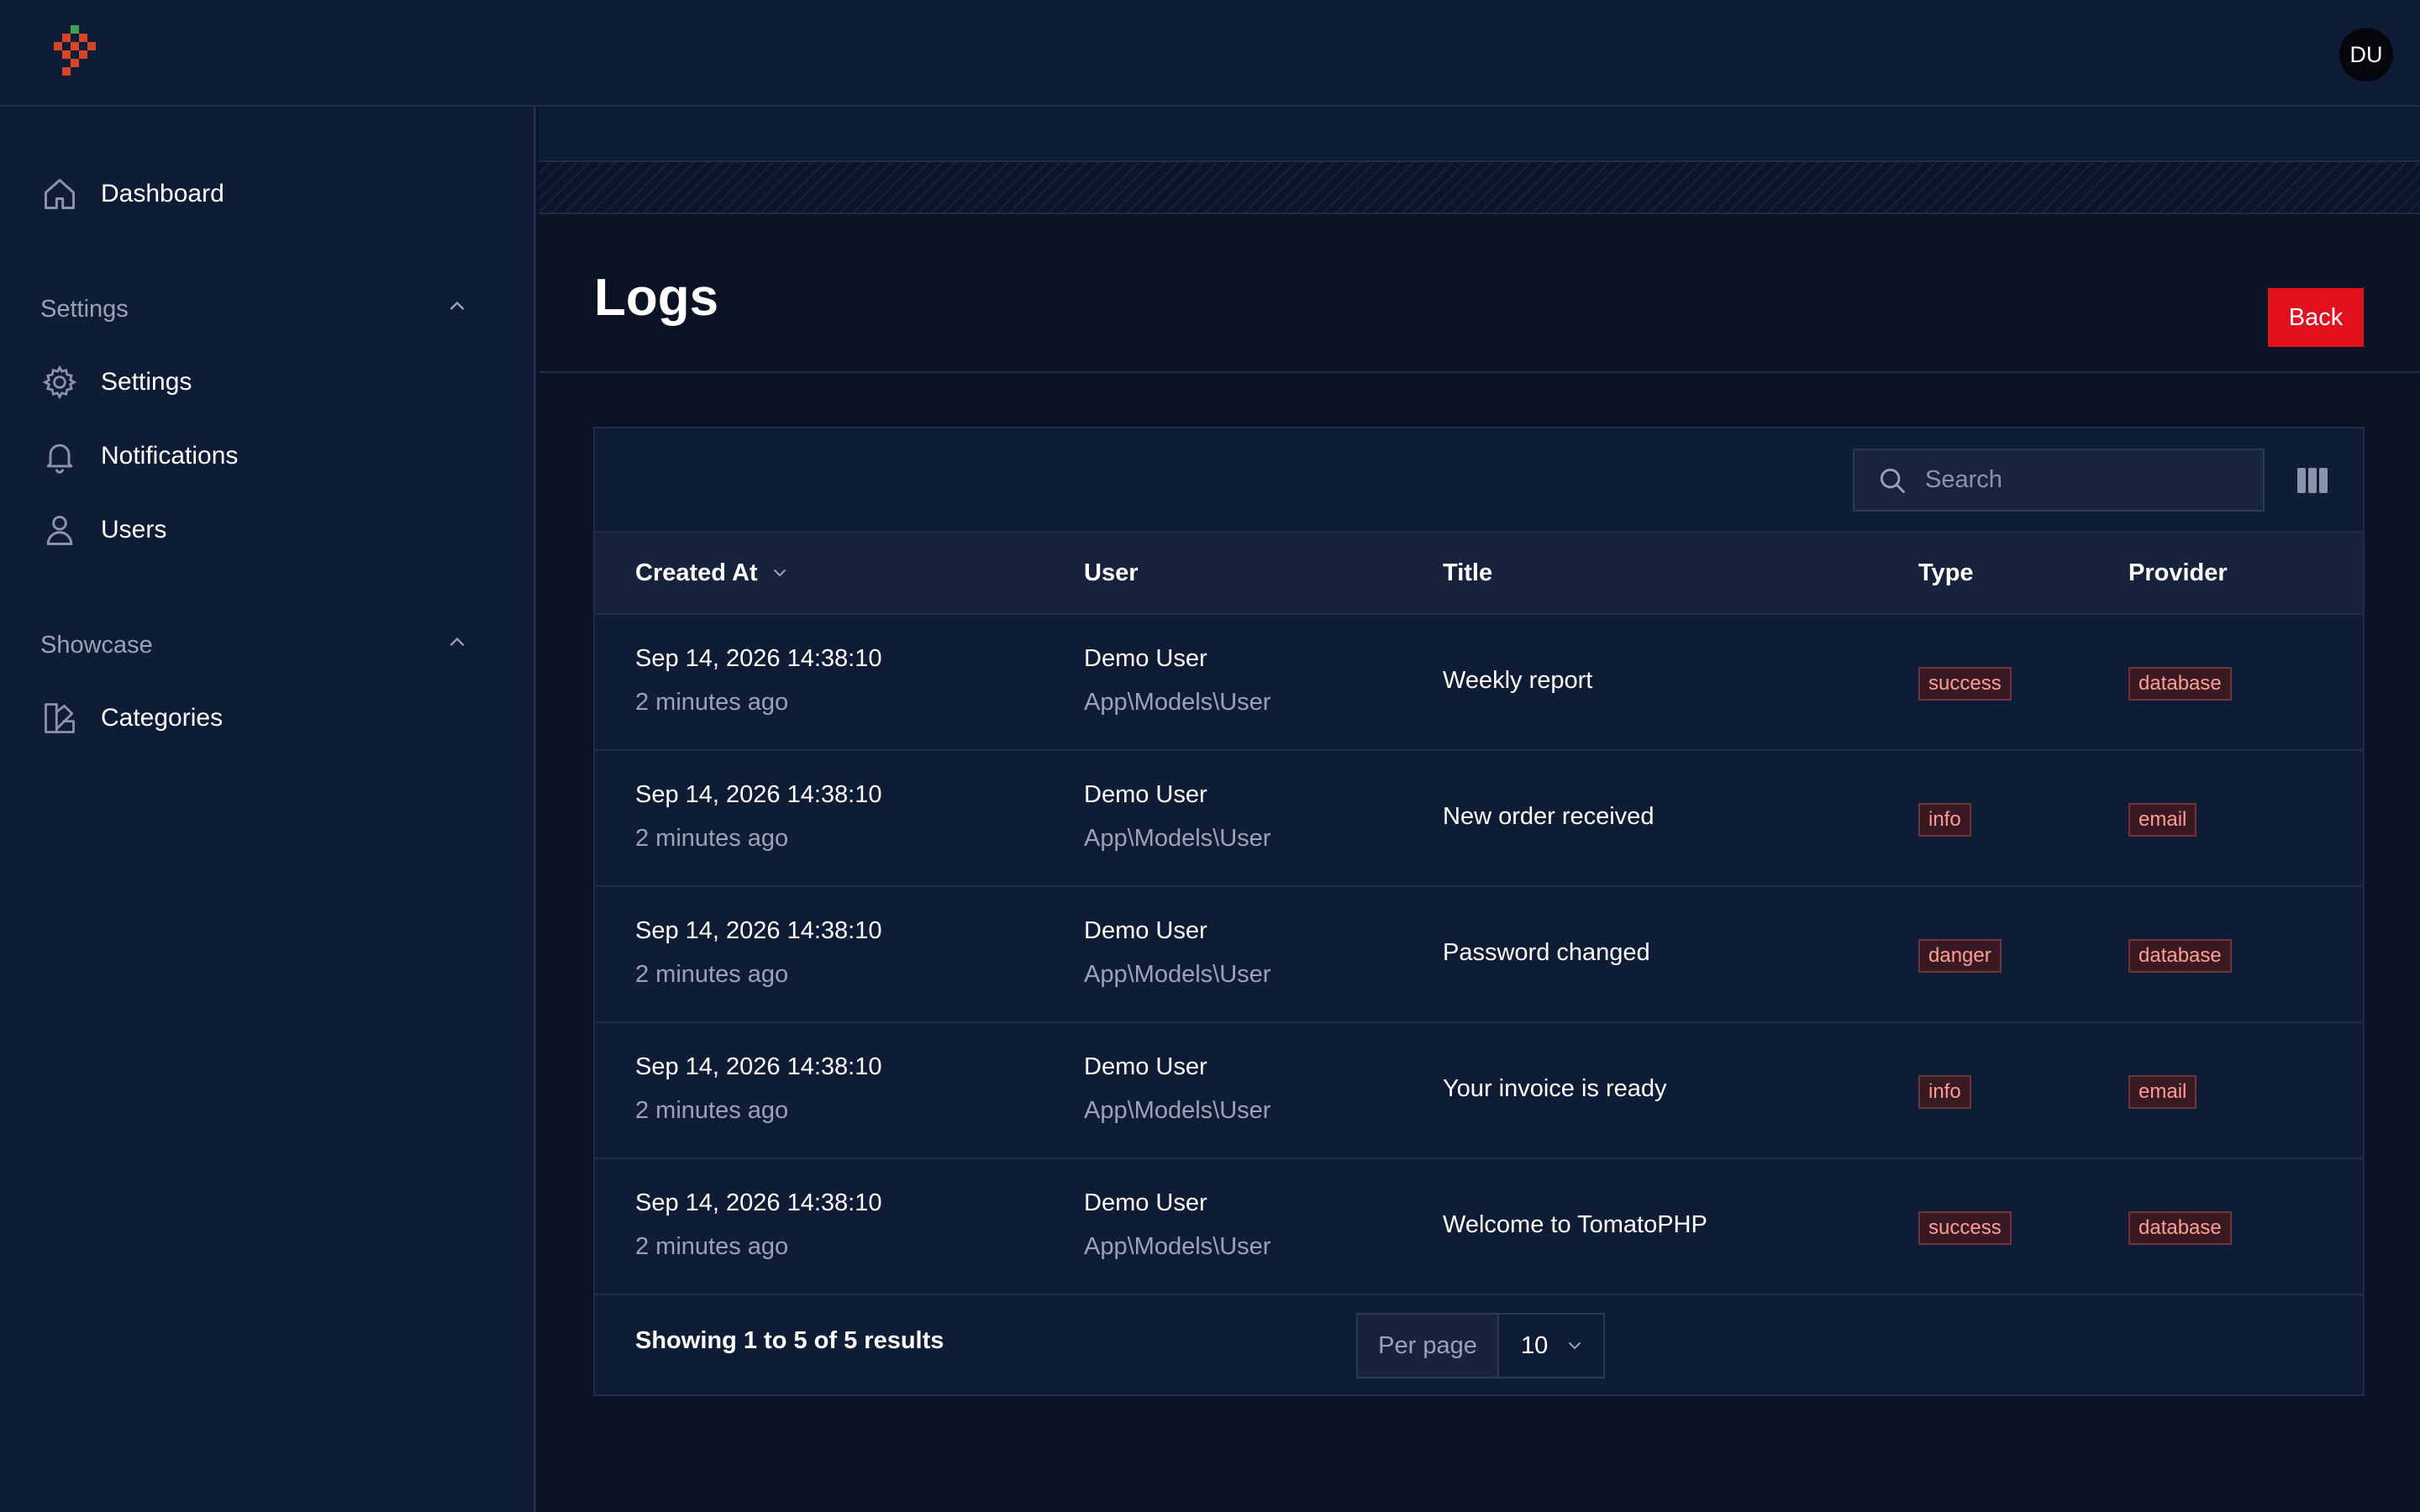 The width and height of the screenshot is (2420, 1512). I want to click on log-title: New order received, so click(1549, 816).